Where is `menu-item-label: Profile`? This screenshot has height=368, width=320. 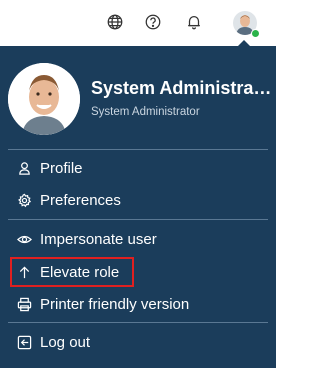 menu-item-label: Profile is located at coordinates (61, 168).